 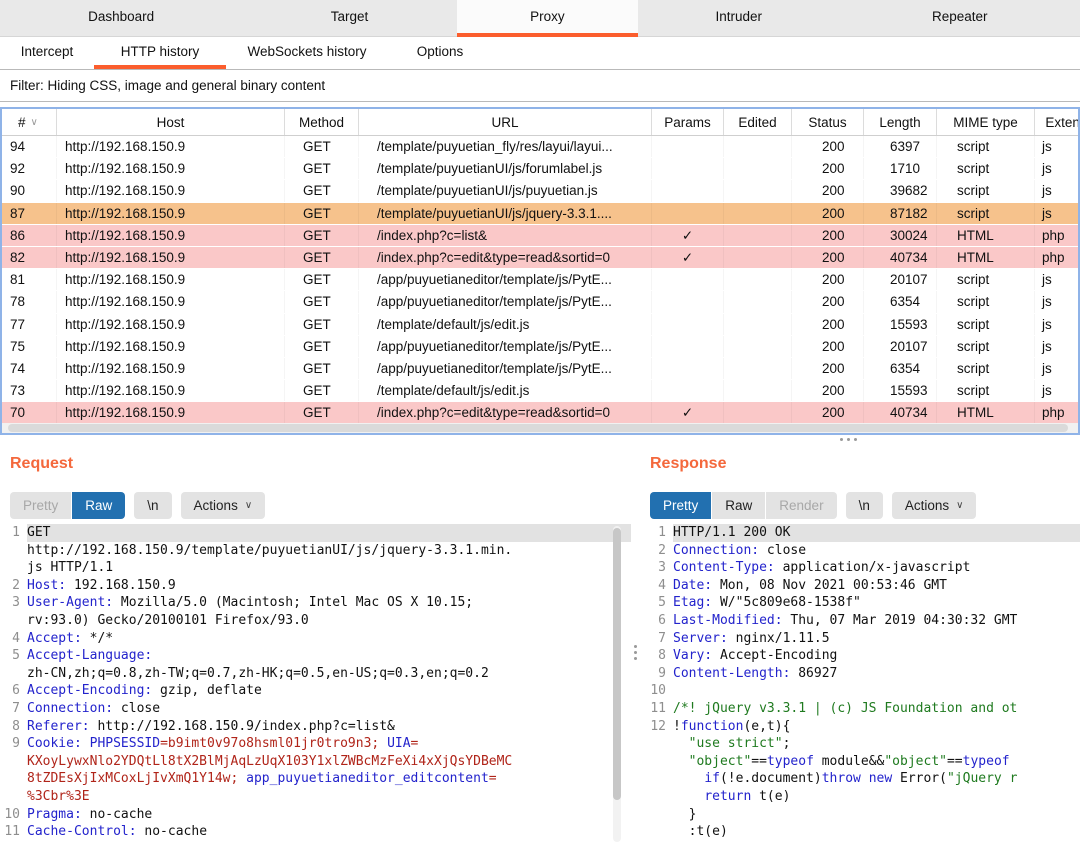 I want to click on horizontal-scrollbar-thumb, so click(x=538, y=428).